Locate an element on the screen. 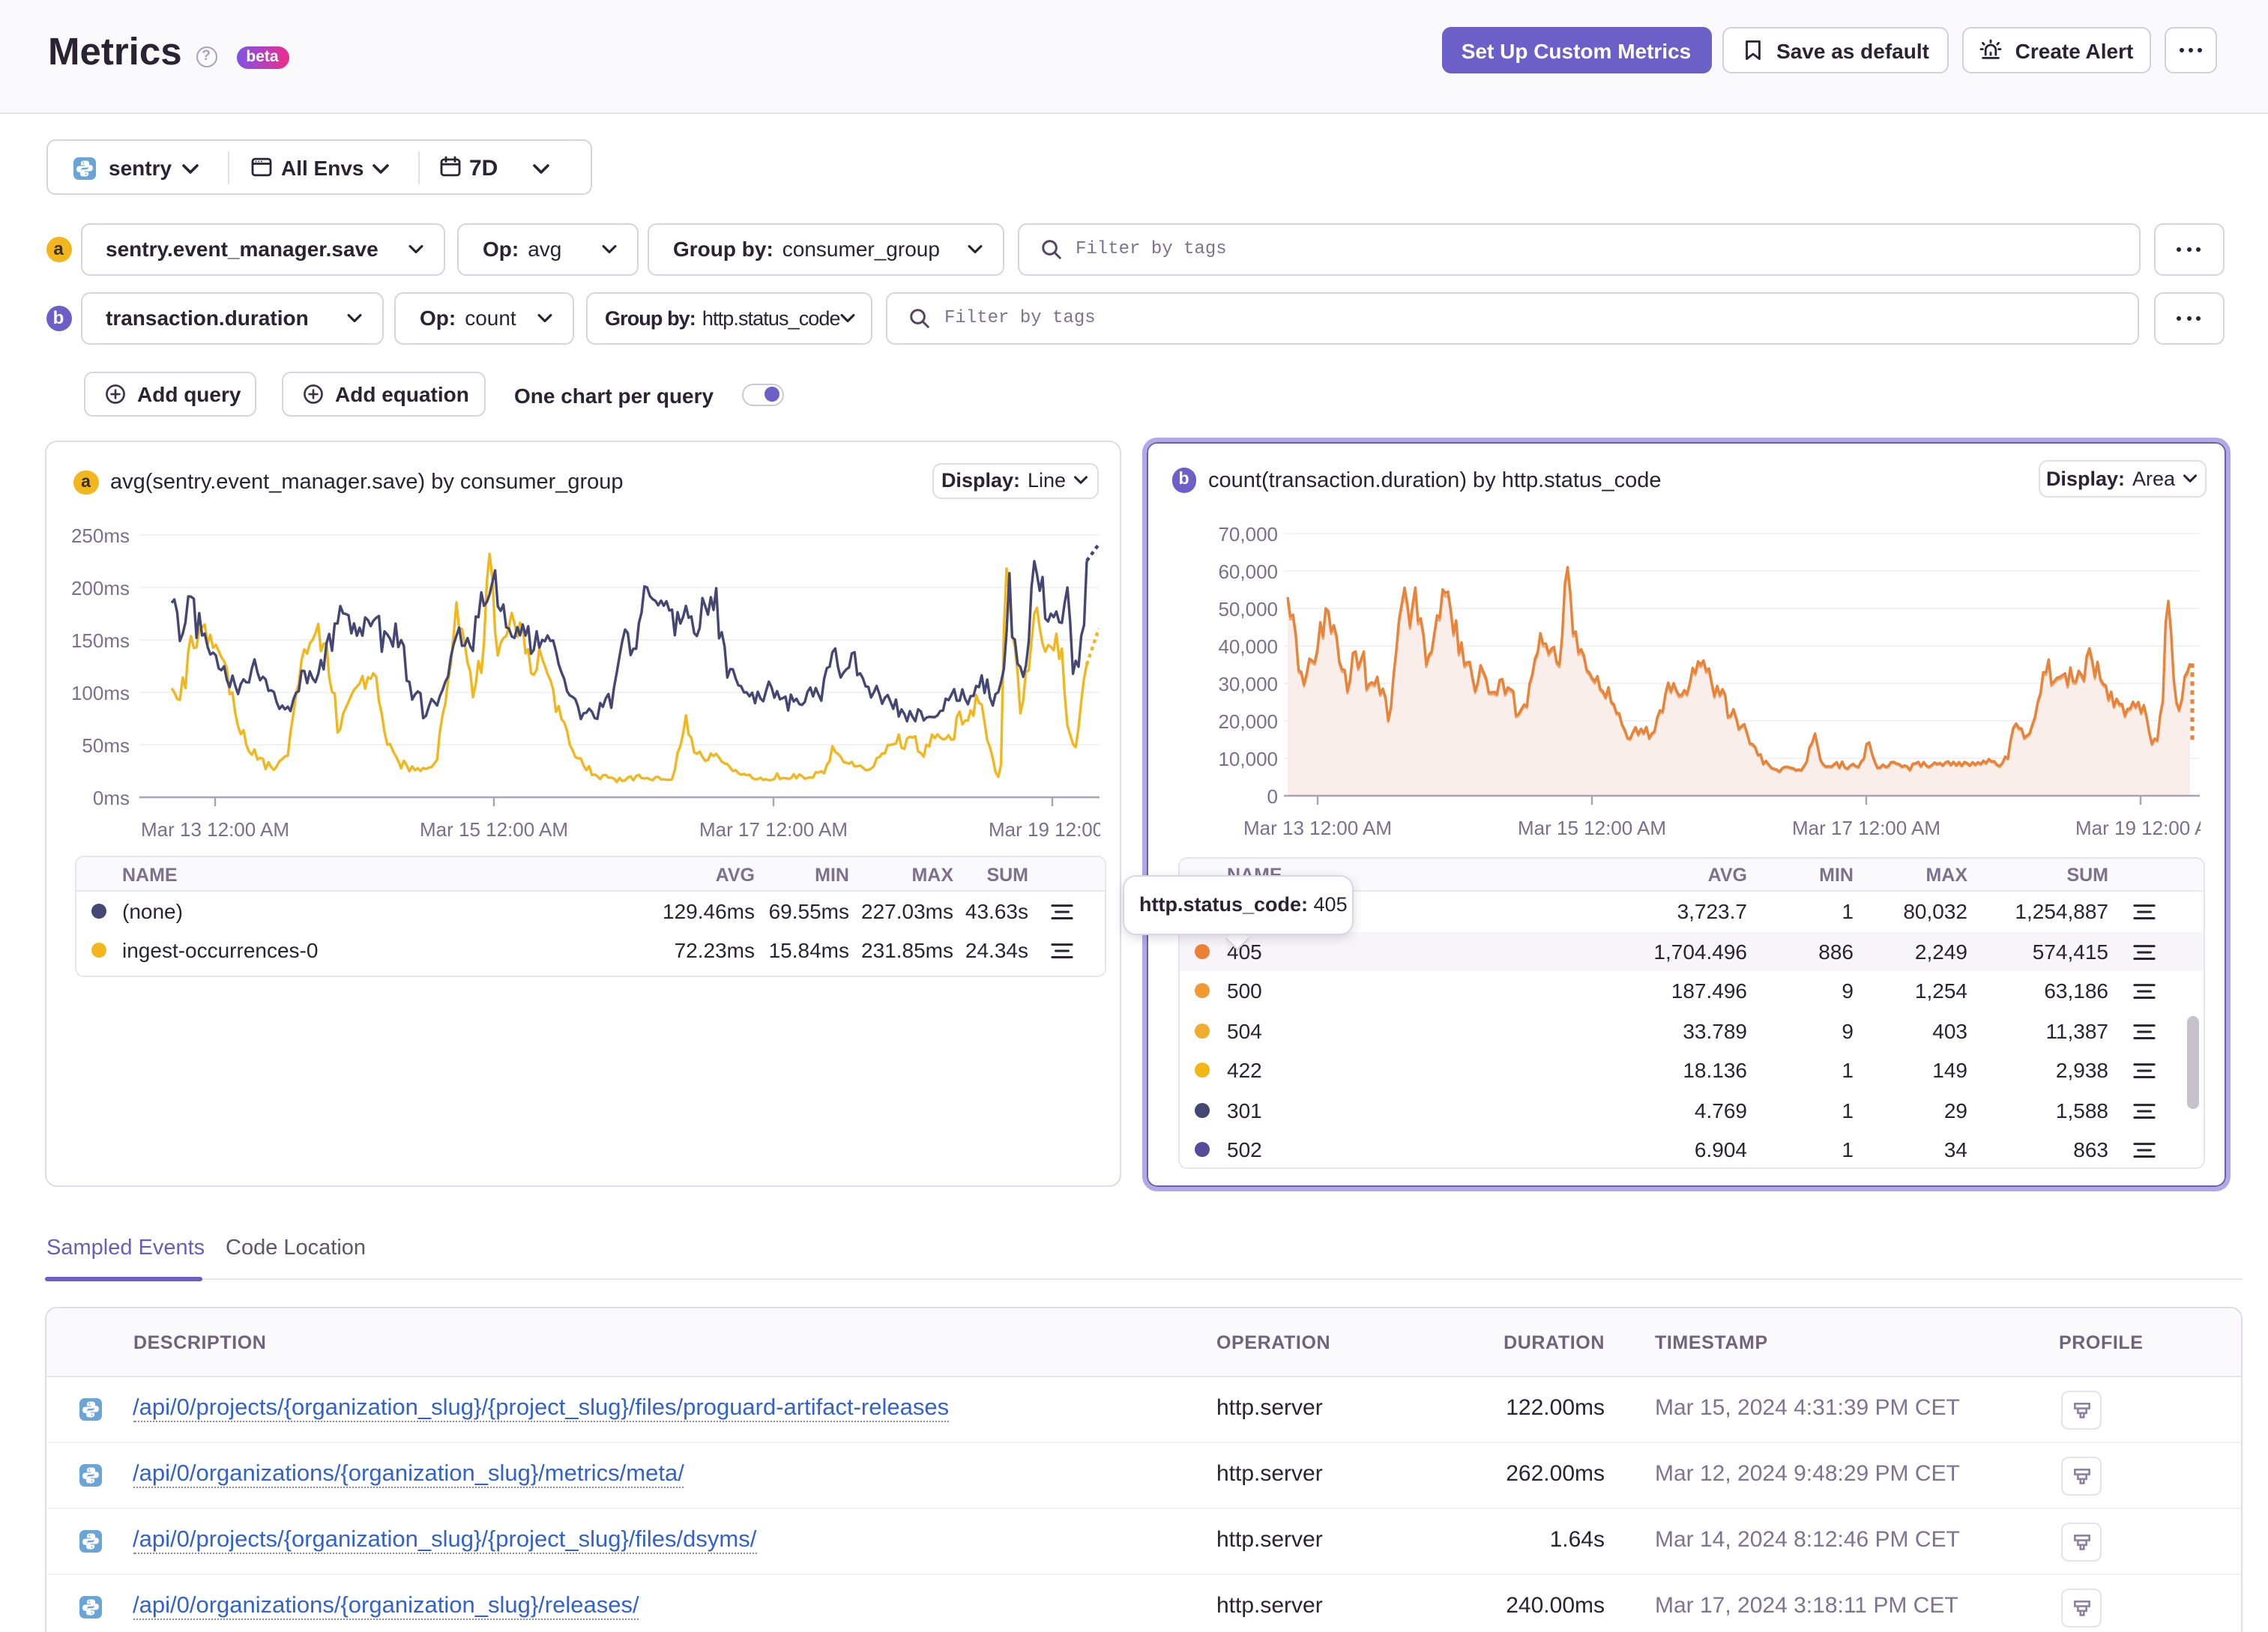  svg-text: 30,000 is located at coordinates (1248, 684).